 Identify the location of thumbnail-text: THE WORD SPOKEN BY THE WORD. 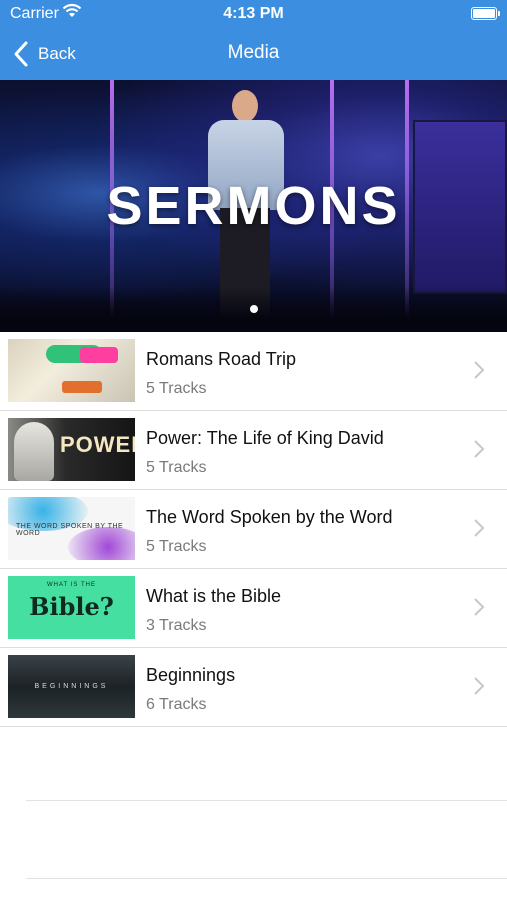
(70, 530).